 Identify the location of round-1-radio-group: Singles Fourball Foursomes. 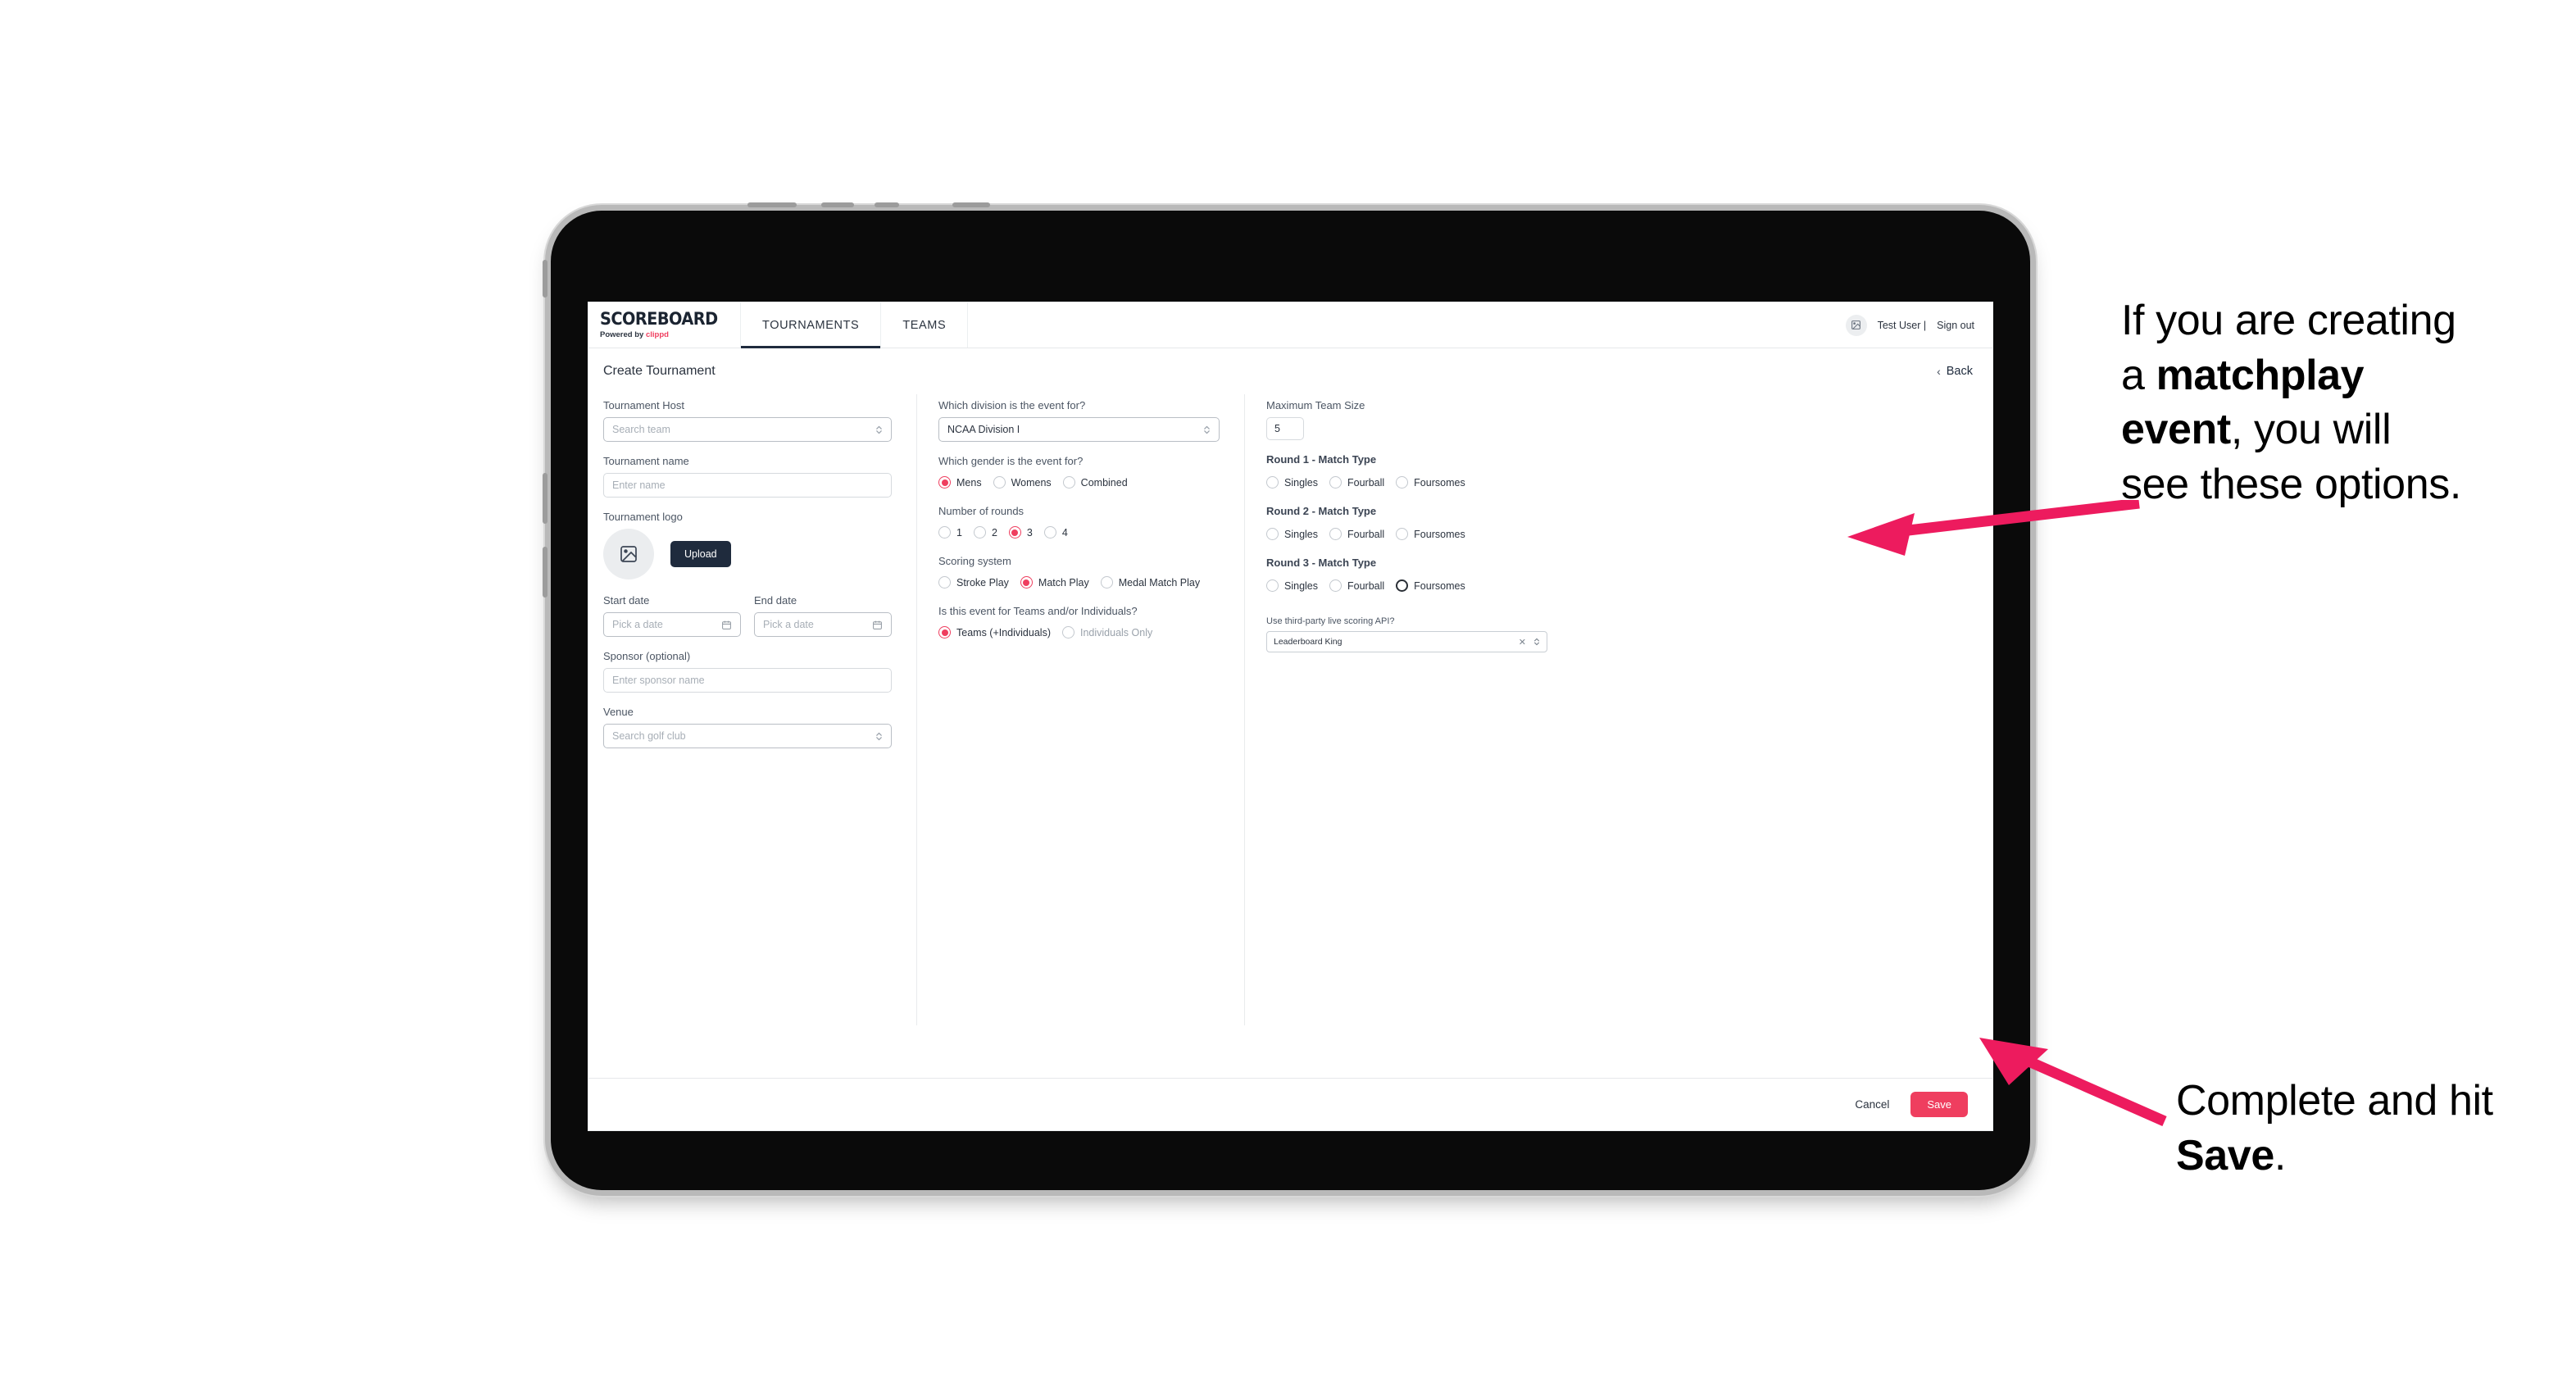
(1406, 482).